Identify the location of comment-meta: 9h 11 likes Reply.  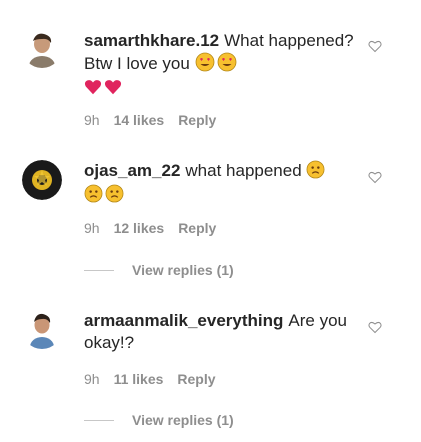
(150, 379).